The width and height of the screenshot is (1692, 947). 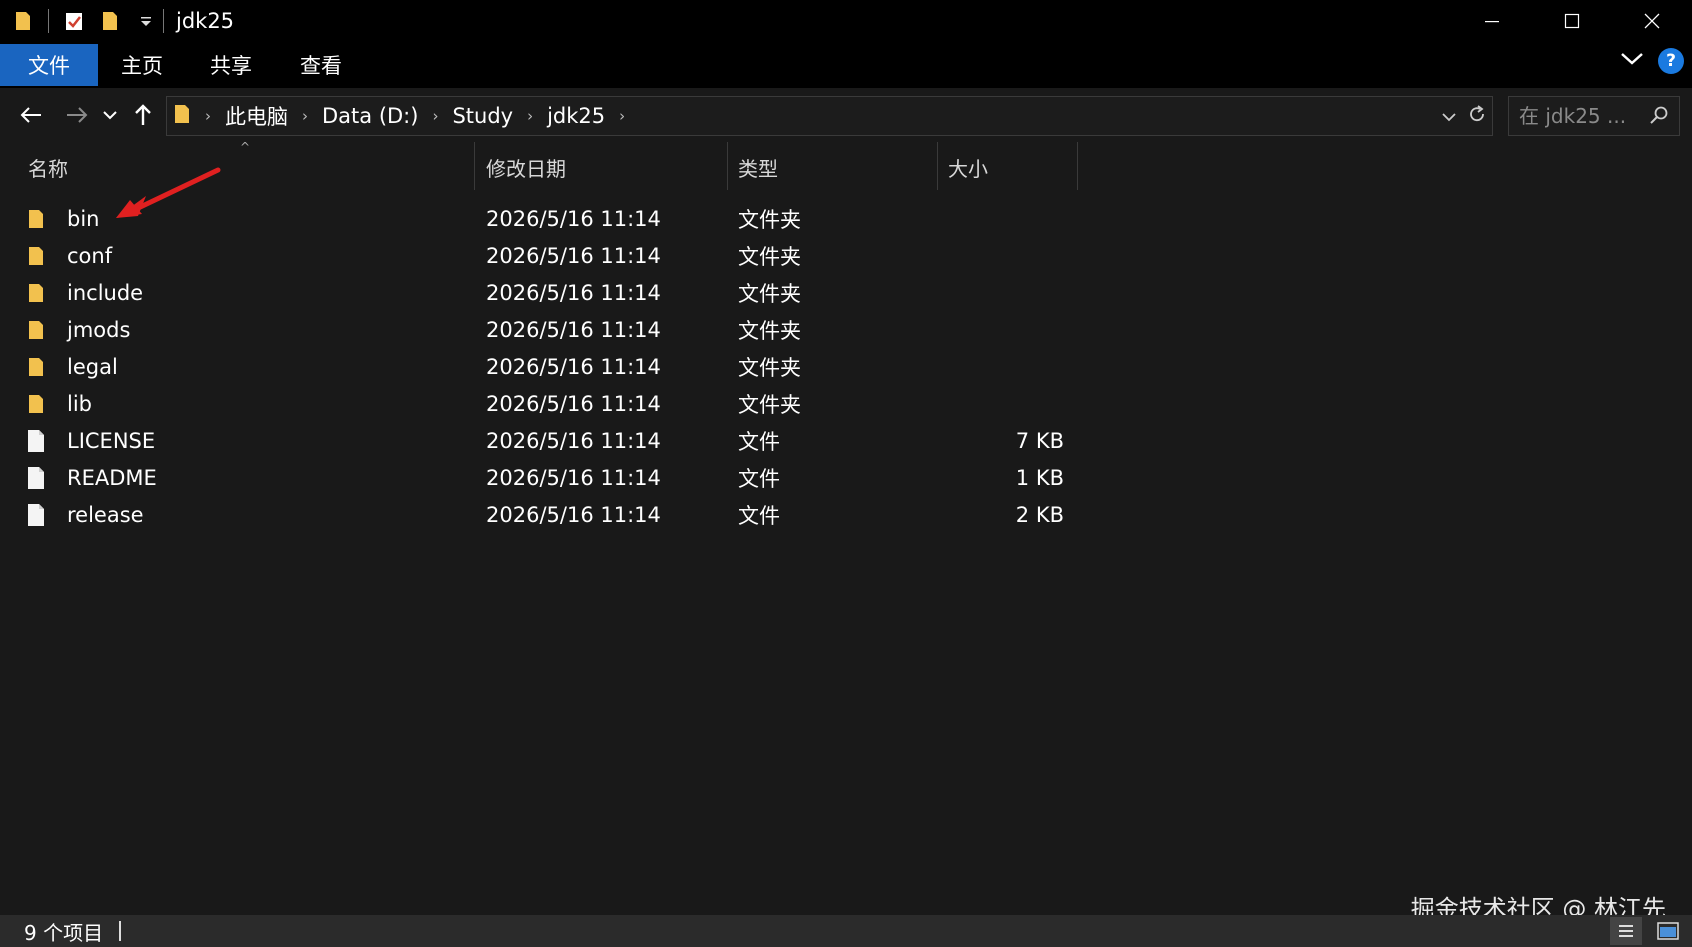 I want to click on recent-locations-icon, so click(x=110, y=115).